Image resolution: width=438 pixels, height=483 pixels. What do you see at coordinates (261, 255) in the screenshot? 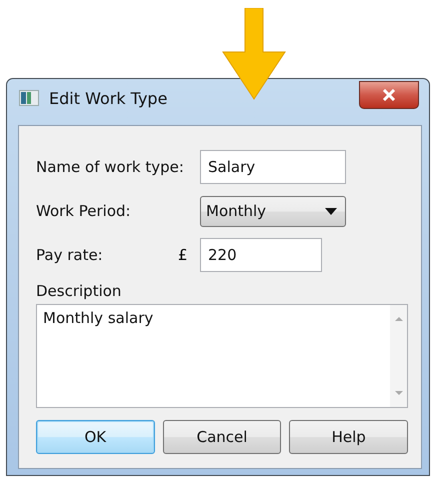
I see `input-field: 220` at bounding box center [261, 255].